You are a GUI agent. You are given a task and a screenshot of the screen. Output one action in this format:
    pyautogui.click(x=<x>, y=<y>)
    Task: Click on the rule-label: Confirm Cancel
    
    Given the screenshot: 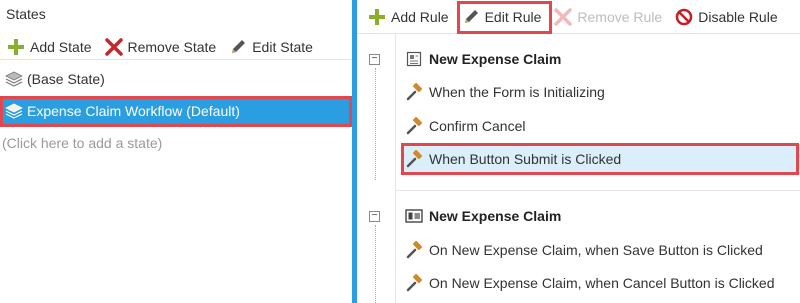 What is the action you would take?
    pyautogui.click(x=477, y=126)
    